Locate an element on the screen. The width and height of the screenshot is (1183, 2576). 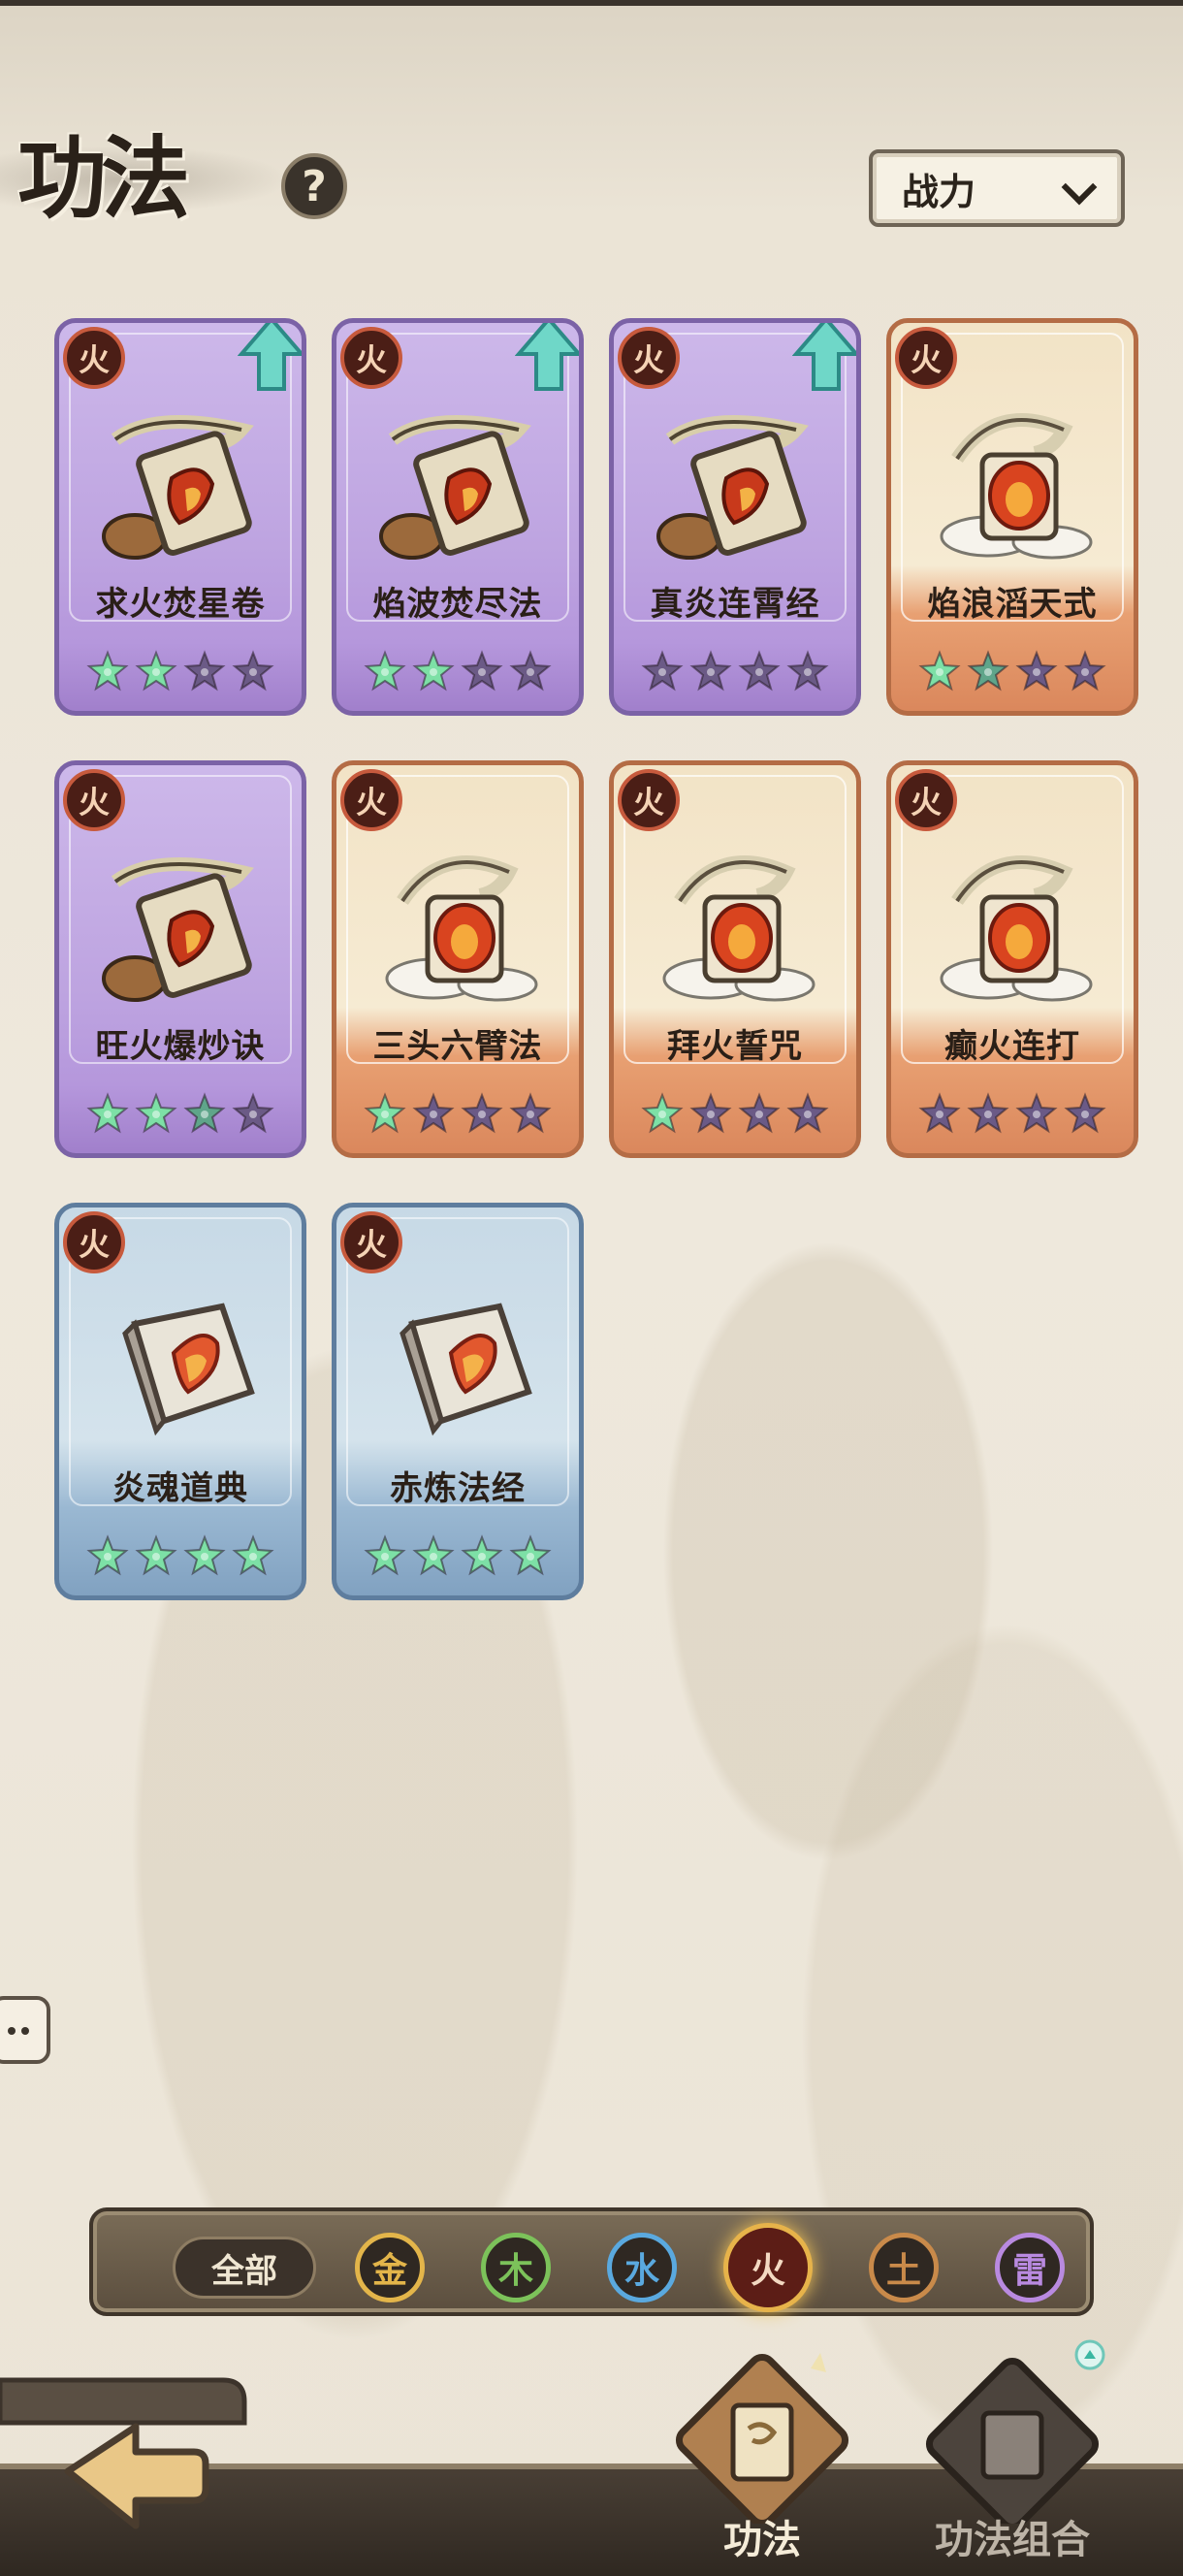
filter-element-1: 木 is located at coordinates (516, 2267).